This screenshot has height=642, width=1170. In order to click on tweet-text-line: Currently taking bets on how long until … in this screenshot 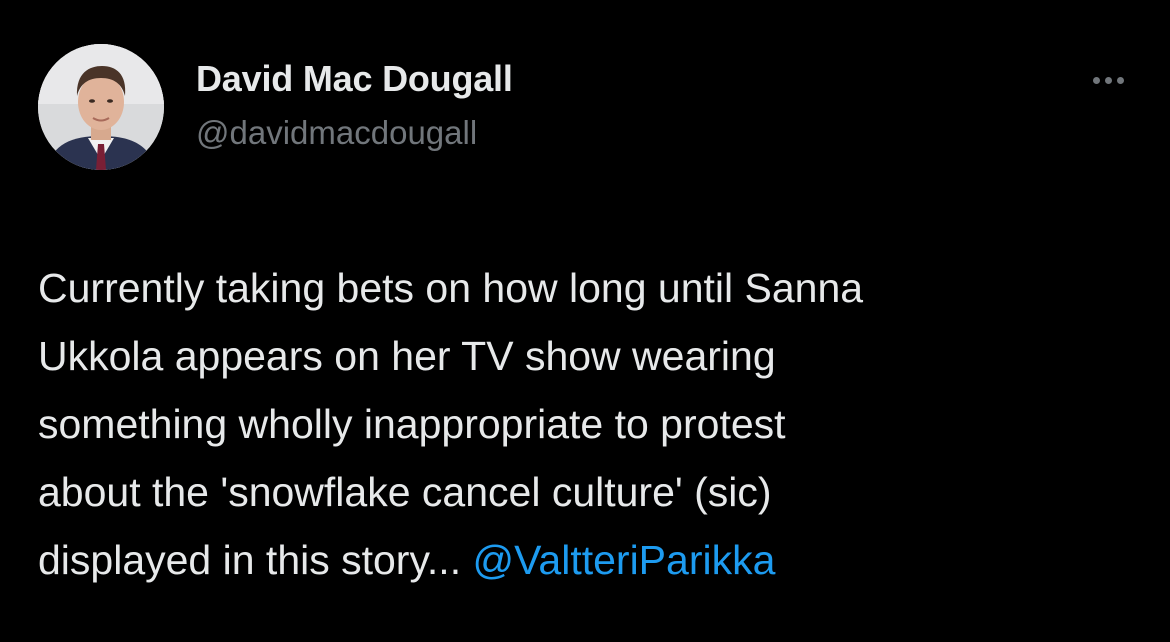, I will do `click(451, 288)`.